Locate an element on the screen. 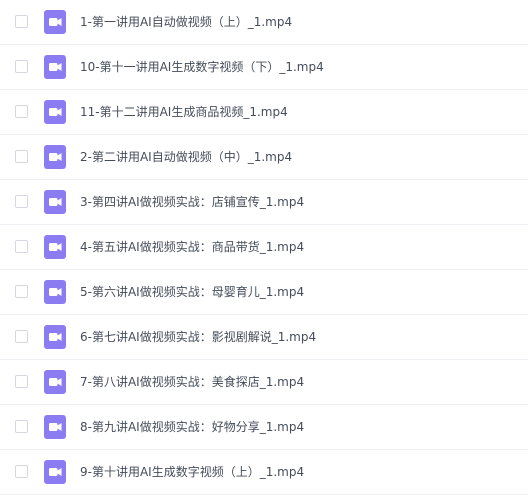 The image size is (528, 495). file-row: 5-第六讲AI做视频实战：母婴育儿_1.mp4 is located at coordinates (264, 292).